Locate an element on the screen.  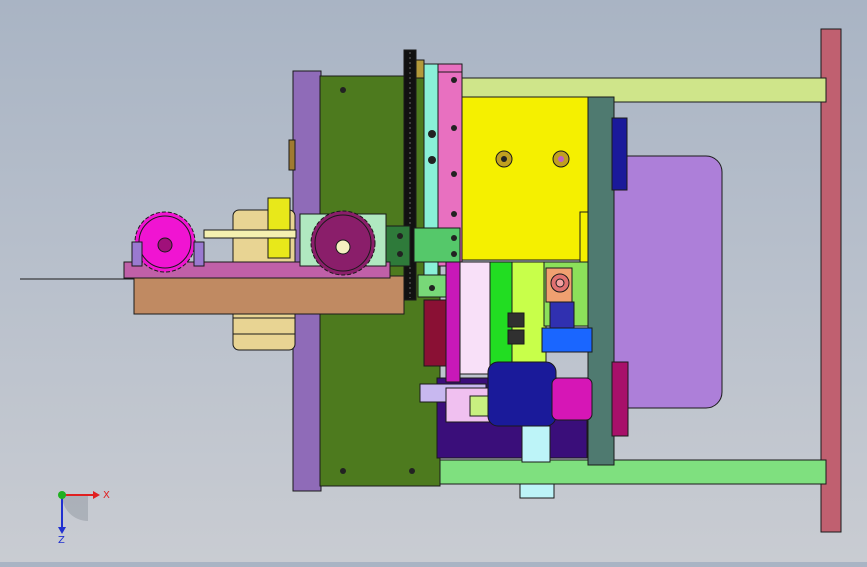
cyan-shaft is located at coordinates (536, 444).